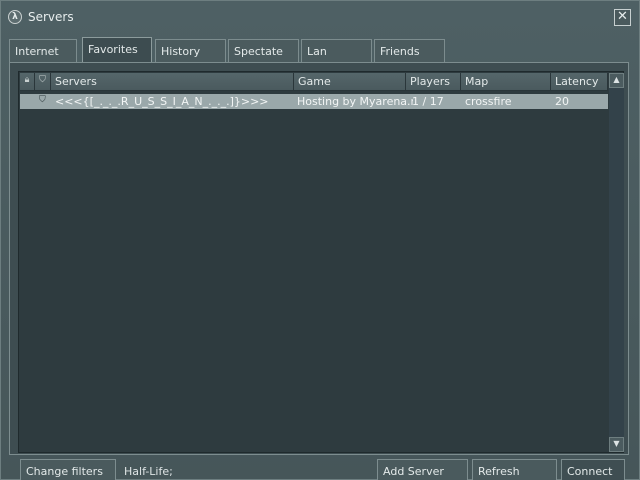  I want to click on close-button: ✕, so click(622, 17).